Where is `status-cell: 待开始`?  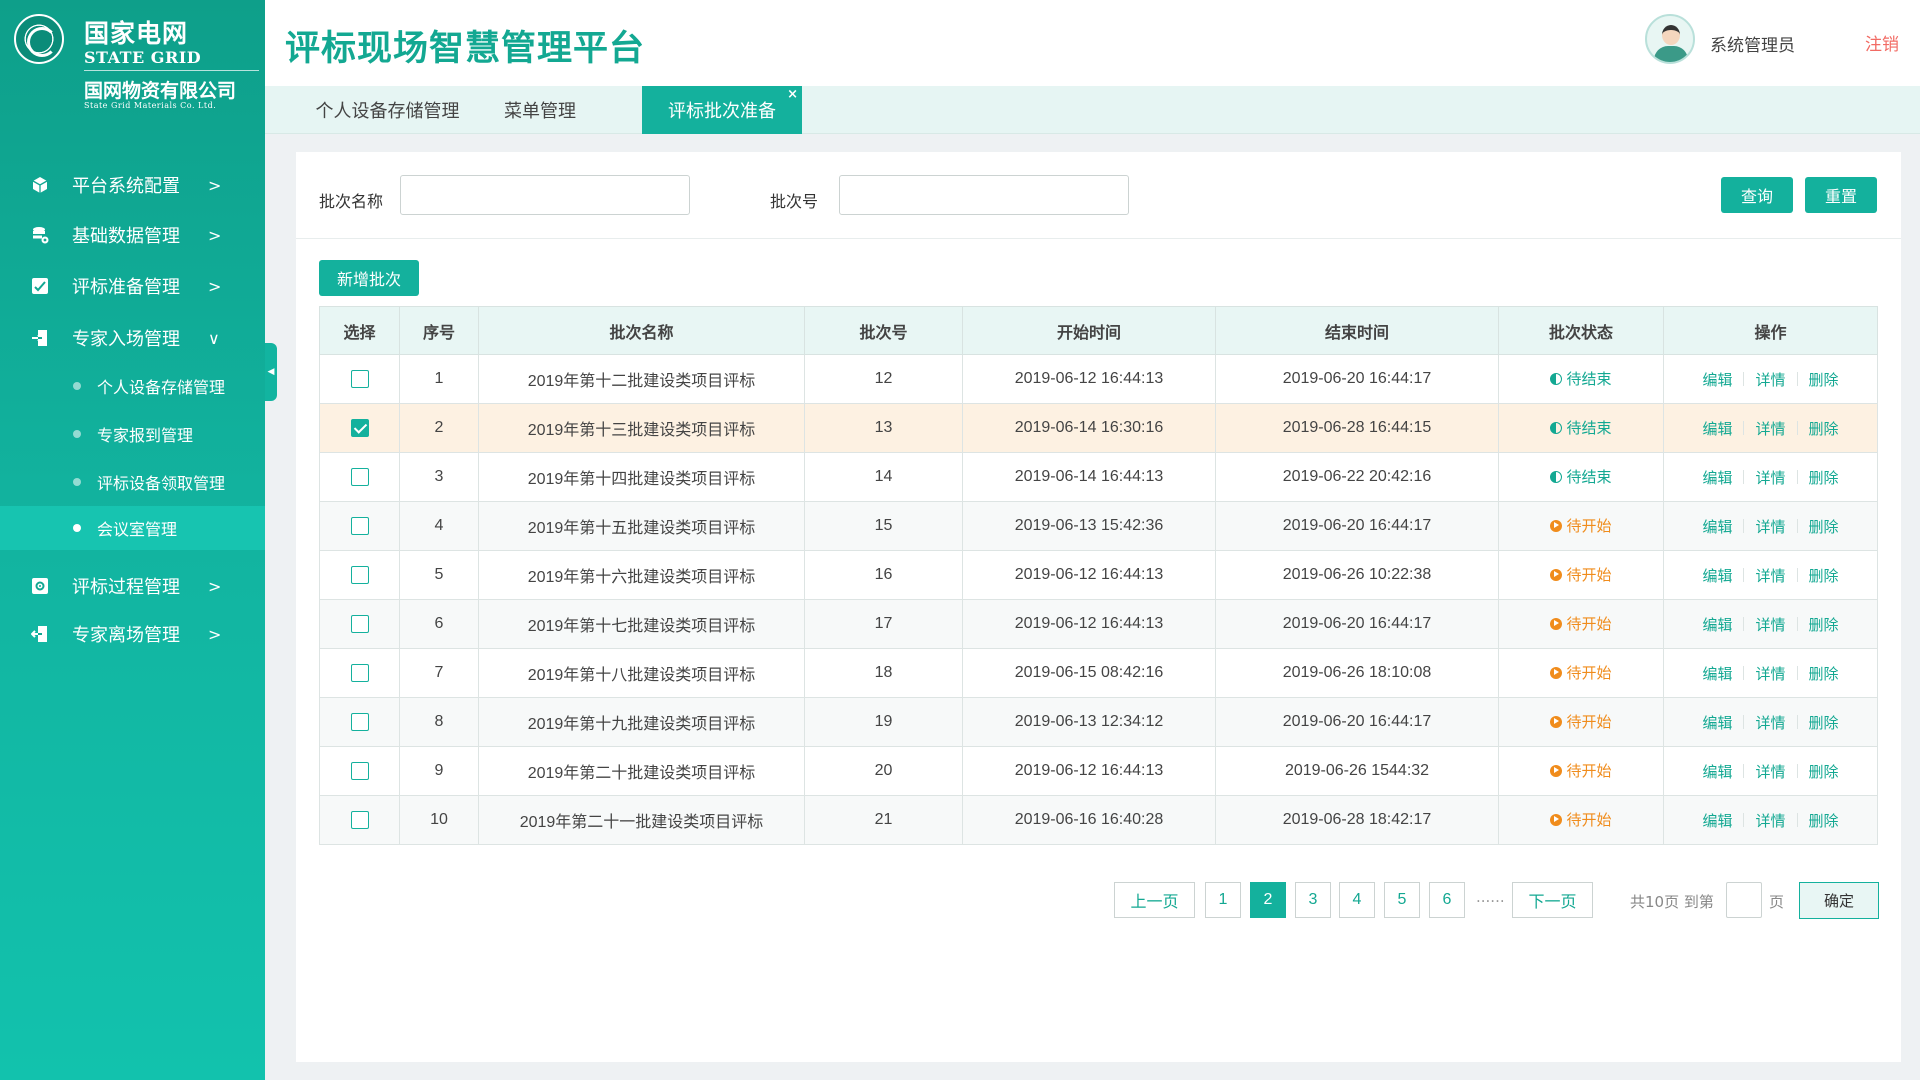 status-cell: 待开始 is located at coordinates (1581, 624).